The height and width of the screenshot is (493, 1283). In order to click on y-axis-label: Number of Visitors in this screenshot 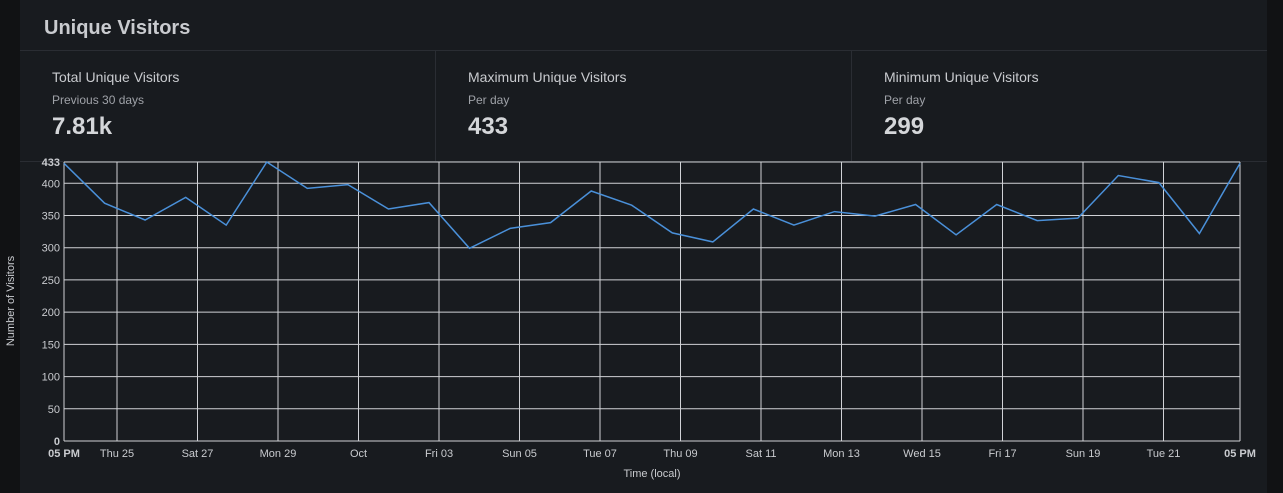, I will do `click(11, 300)`.